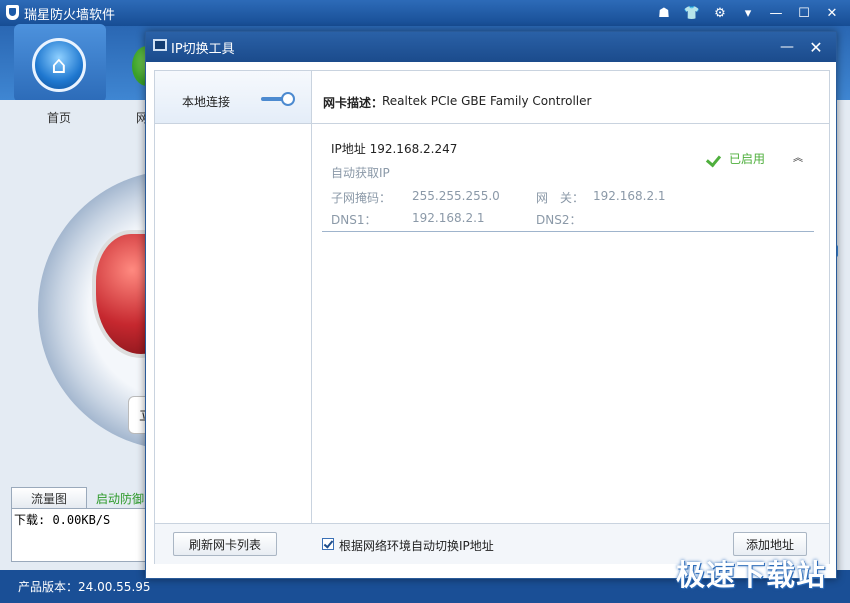  Describe the element at coordinates (559, 220) in the screenshot. I see `dns2-label: DNS2：` at that location.